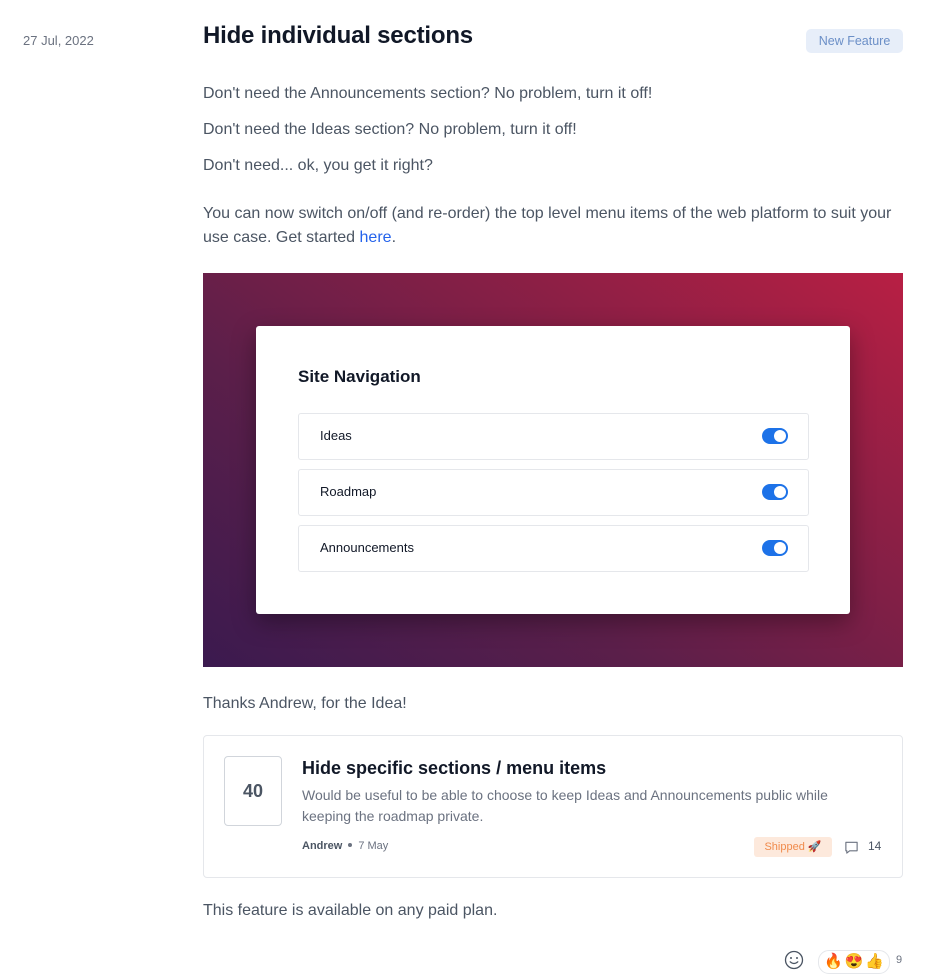  Describe the element at coordinates (874, 962) in the screenshot. I see `thumbs-up-emoji-icon: 👍` at that location.